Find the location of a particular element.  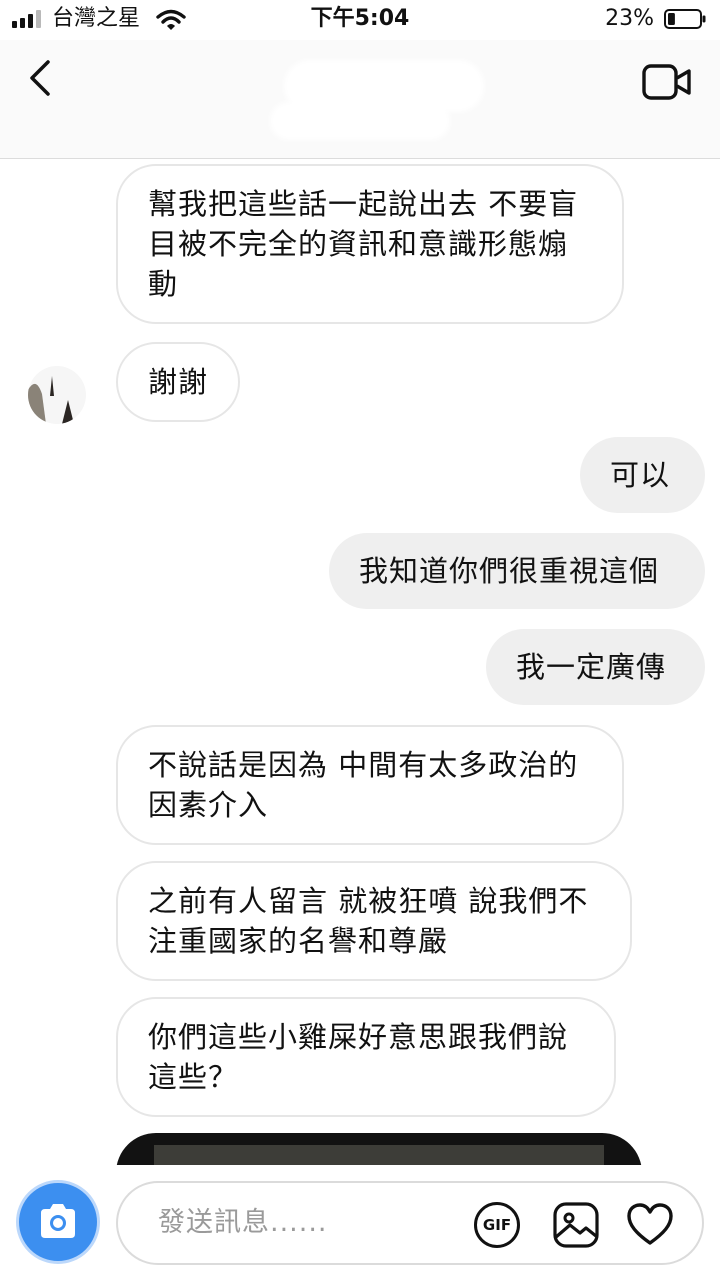

battery-icon is located at coordinates (685, 19).